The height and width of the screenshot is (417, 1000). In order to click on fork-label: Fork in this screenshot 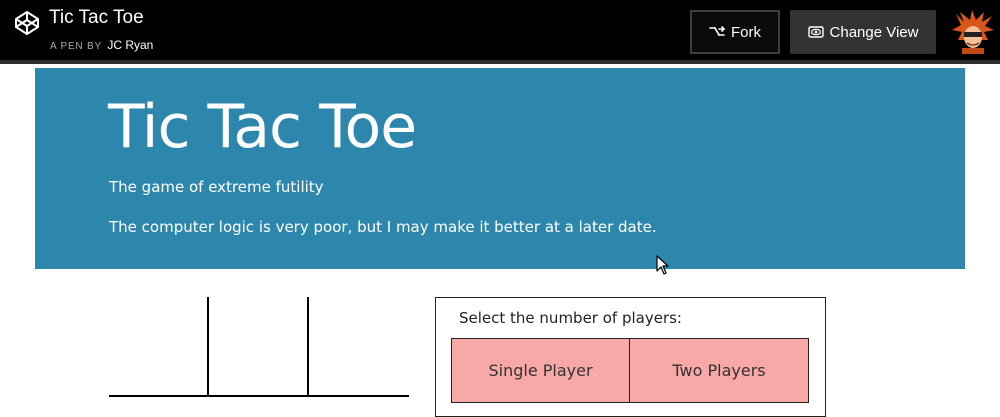, I will do `click(746, 32)`.